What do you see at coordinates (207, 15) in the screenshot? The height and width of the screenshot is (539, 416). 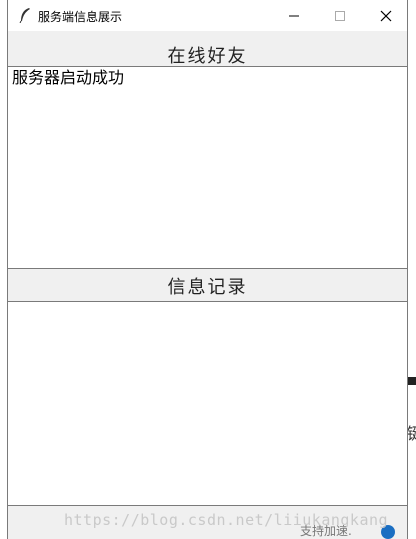 I see `title-bar: 服务端信息展示` at bounding box center [207, 15].